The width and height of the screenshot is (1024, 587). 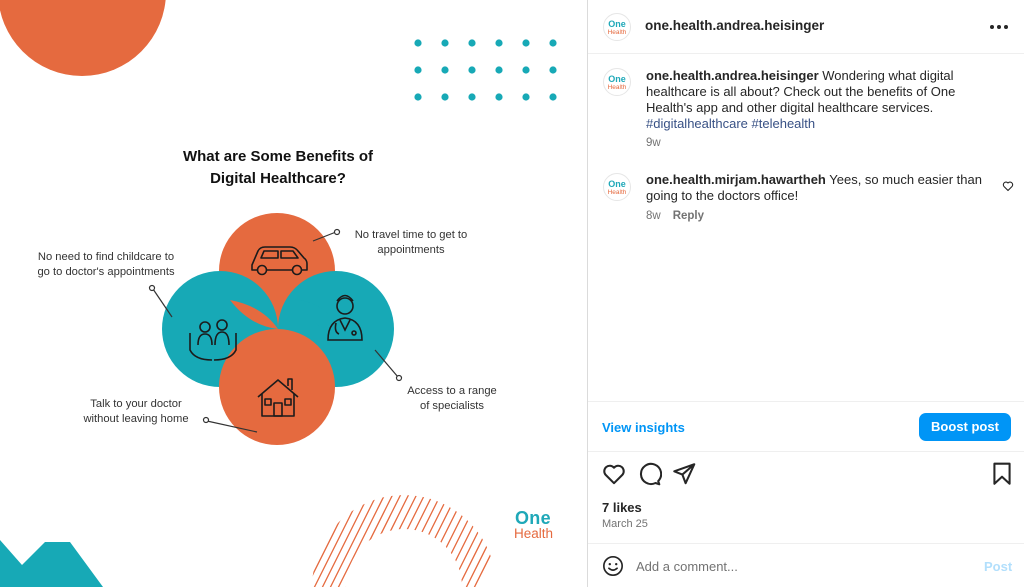 What do you see at coordinates (617, 192) in the screenshot?
I see `comment-avatar-line2: Health` at bounding box center [617, 192].